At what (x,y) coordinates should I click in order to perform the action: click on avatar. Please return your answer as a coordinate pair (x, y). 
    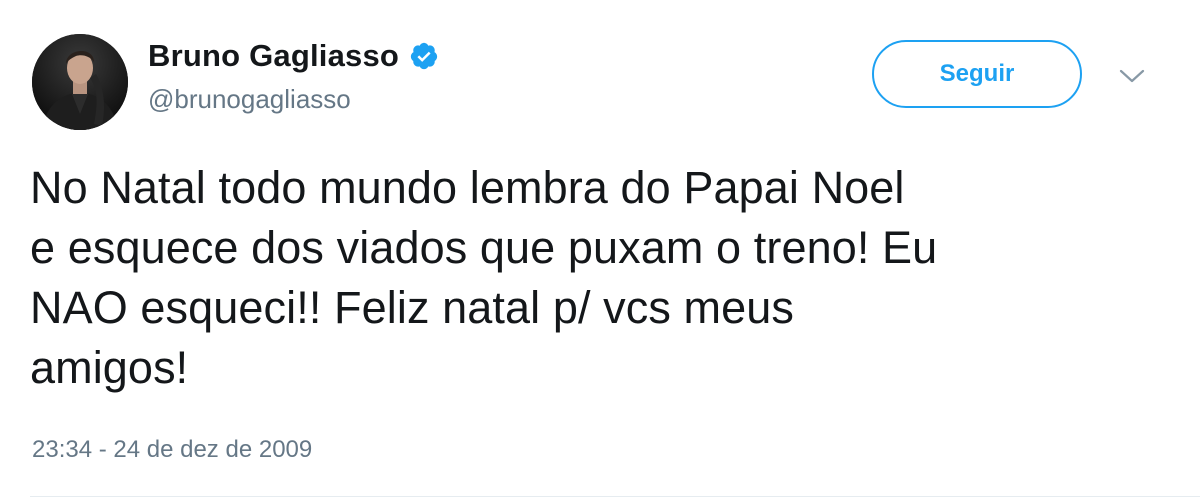
    Looking at the image, I should click on (80, 82).